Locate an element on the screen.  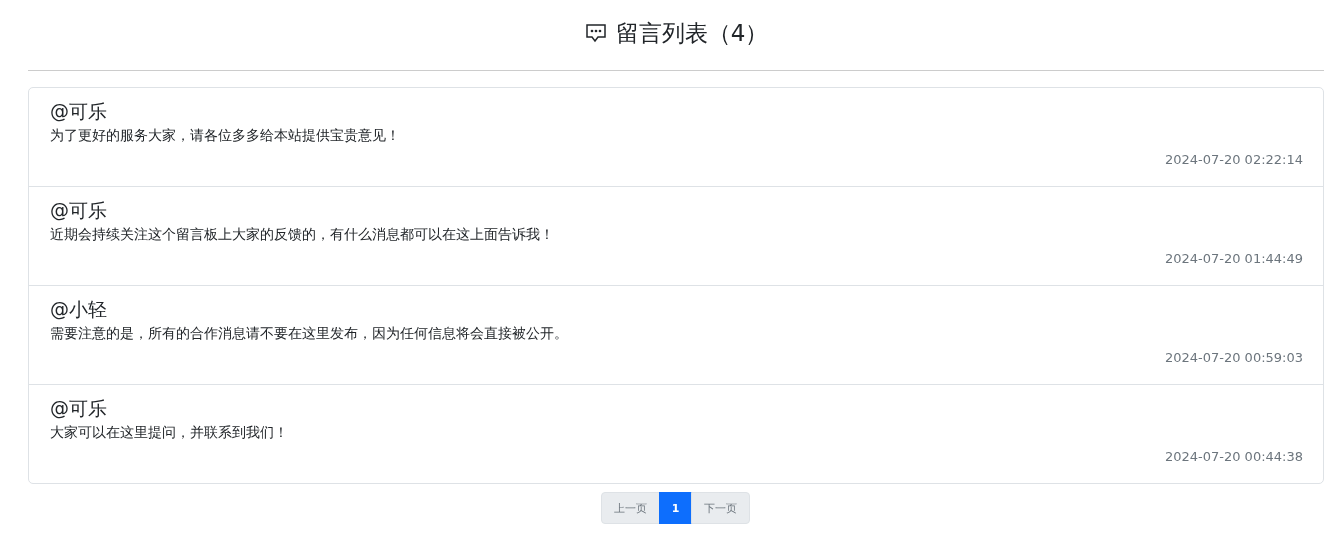
page-button: 1 is located at coordinates (675, 508).